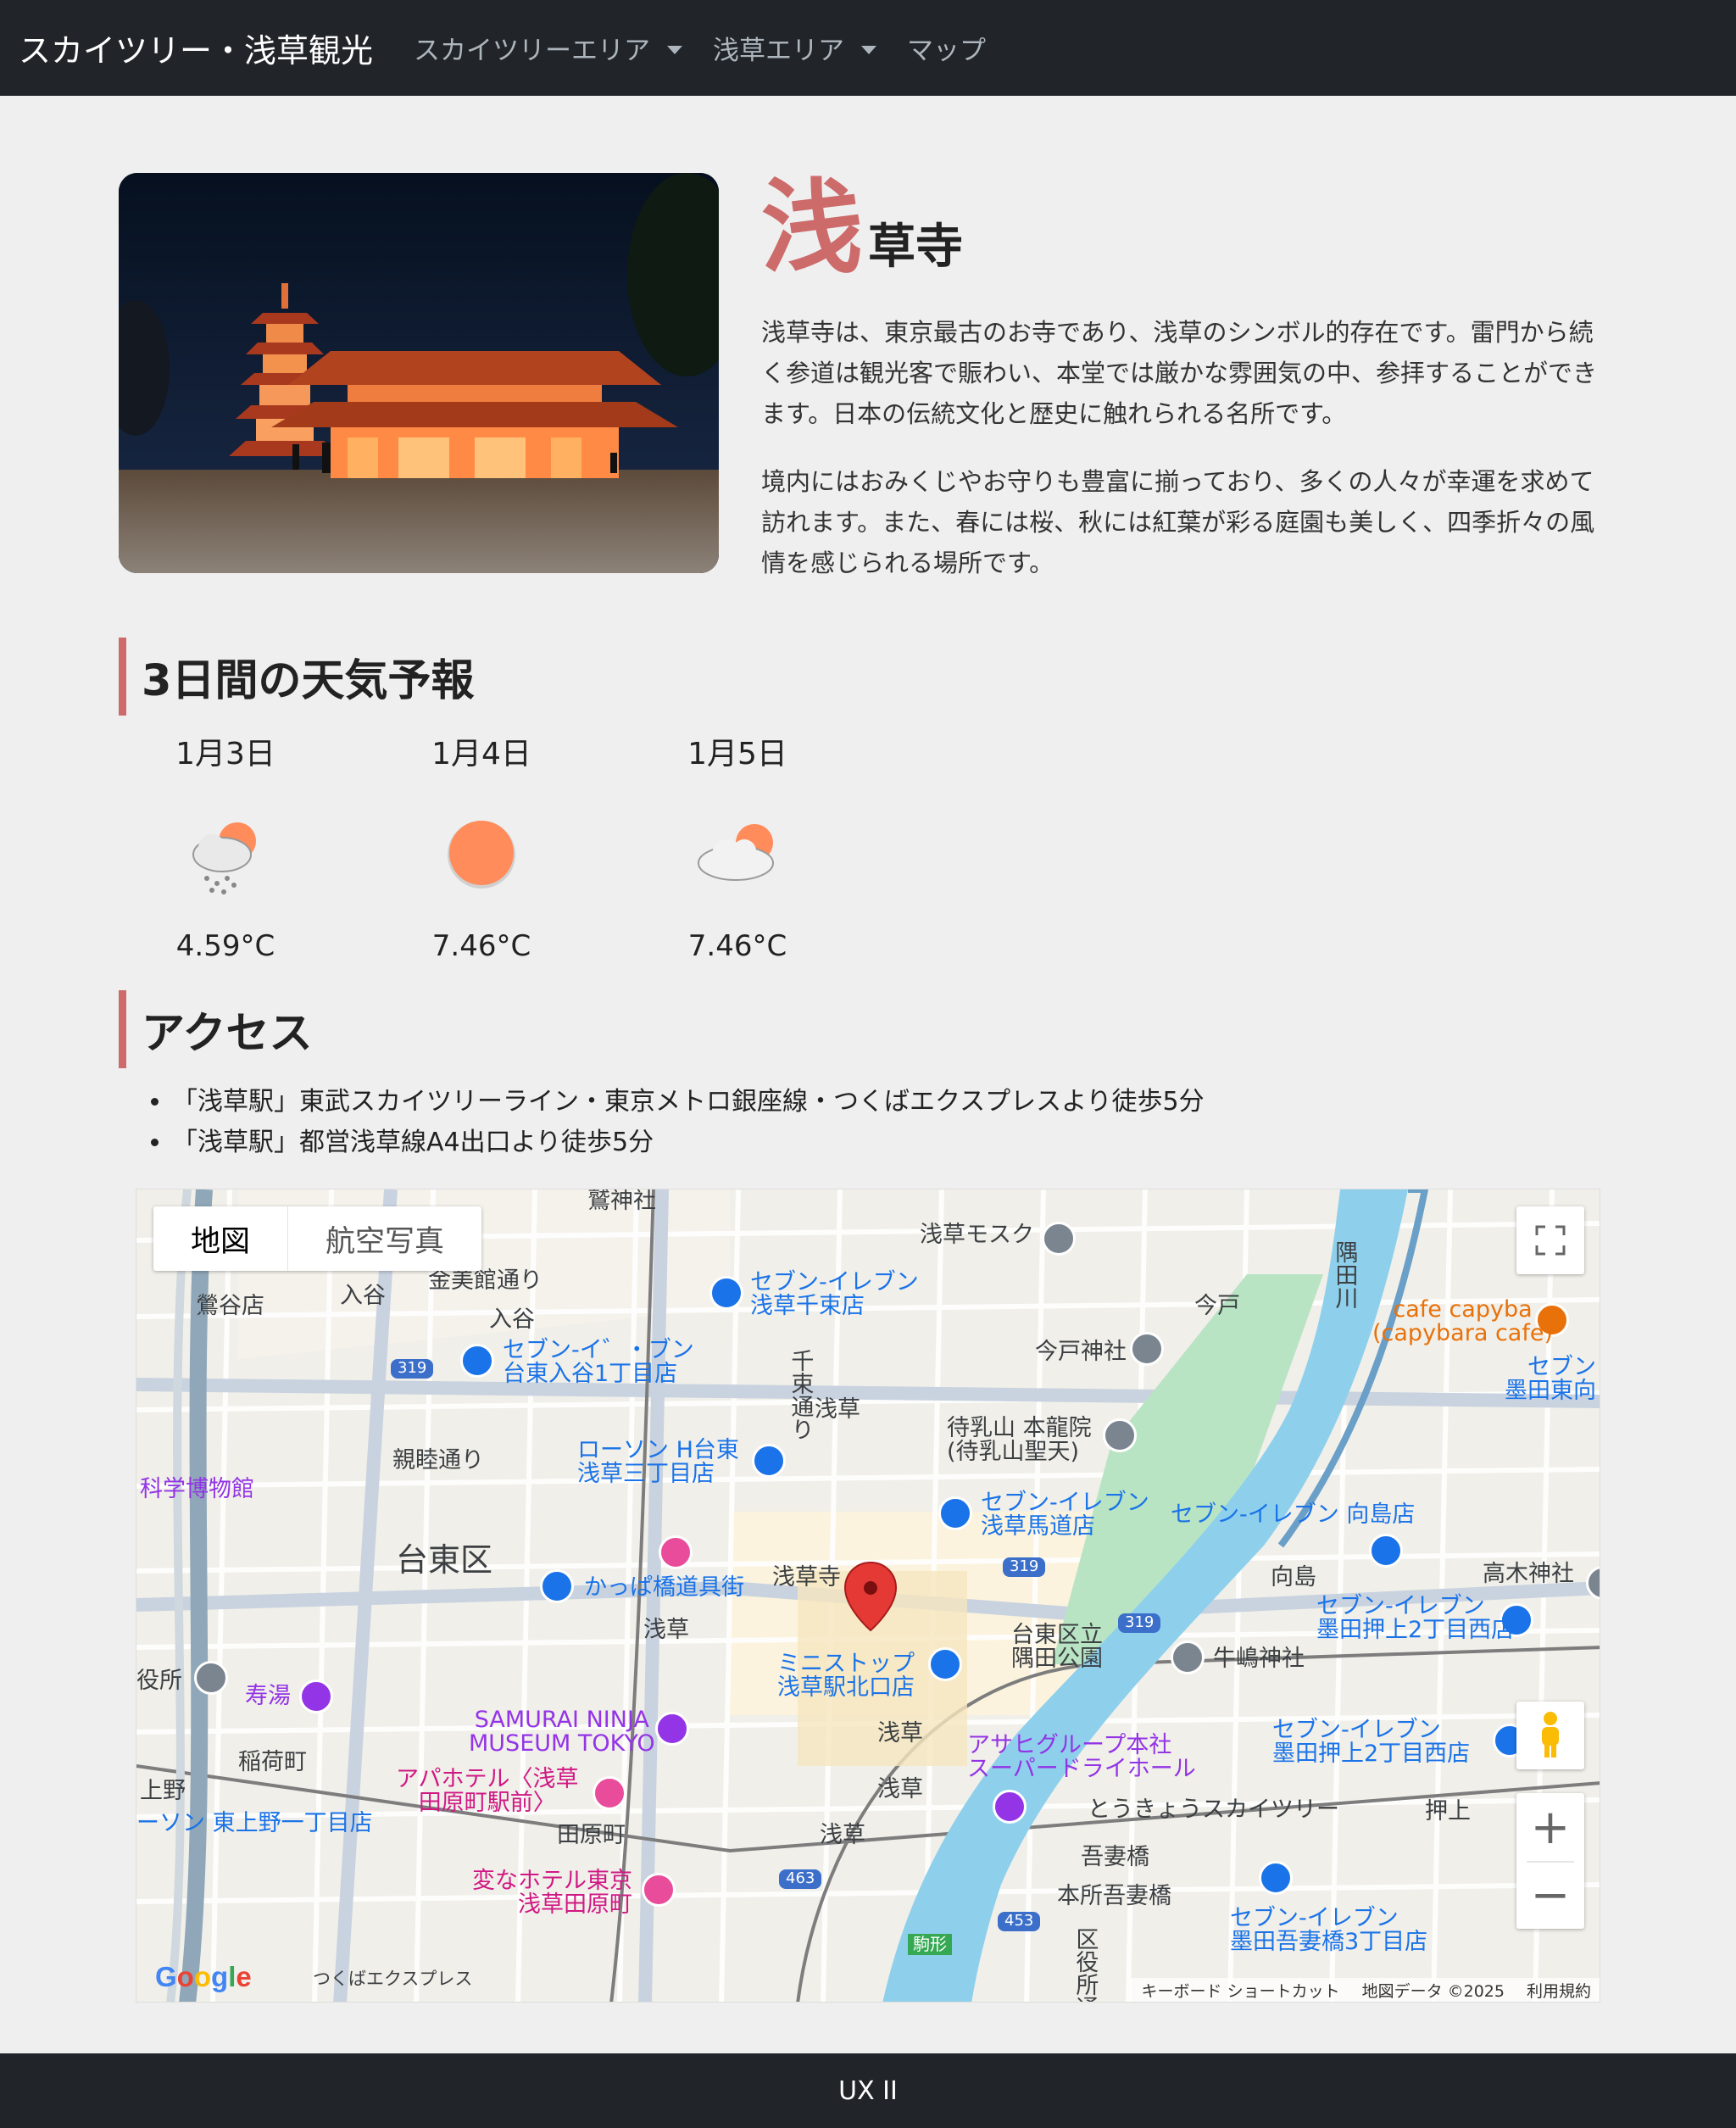 Image resolution: width=1736 pixels, height=2128 pixels. I want to click on map-type-map-button: 地図, so click(221, 1238).